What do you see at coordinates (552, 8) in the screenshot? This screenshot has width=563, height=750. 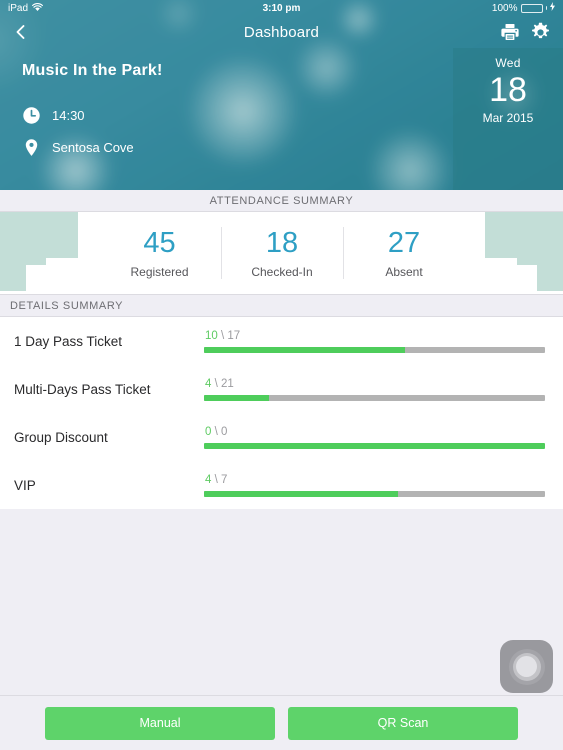 I see `charging-bolt-icon` at bounding box center [552, 8].